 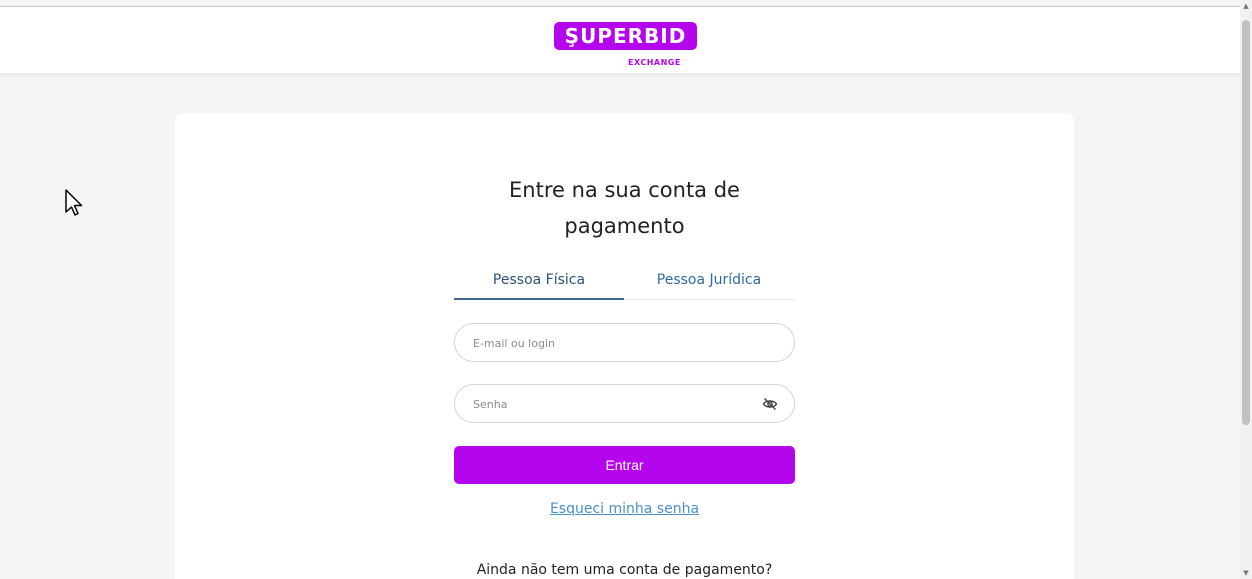 What do you see at coordinates (624, 570) in the screenshot?
I see `signup-question: Ainda não tem uma conta de pagamento?` at bounding box center [624, 570].